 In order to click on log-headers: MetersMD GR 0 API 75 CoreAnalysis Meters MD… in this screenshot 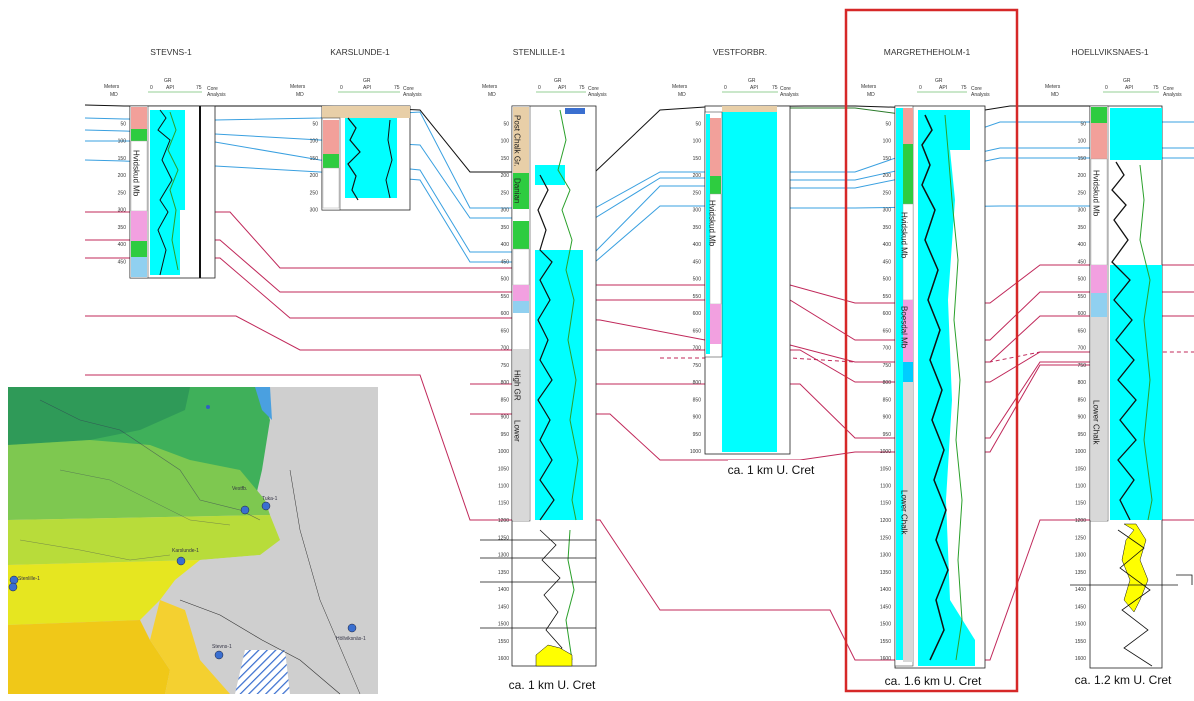, I will do `click(643, 88)`.